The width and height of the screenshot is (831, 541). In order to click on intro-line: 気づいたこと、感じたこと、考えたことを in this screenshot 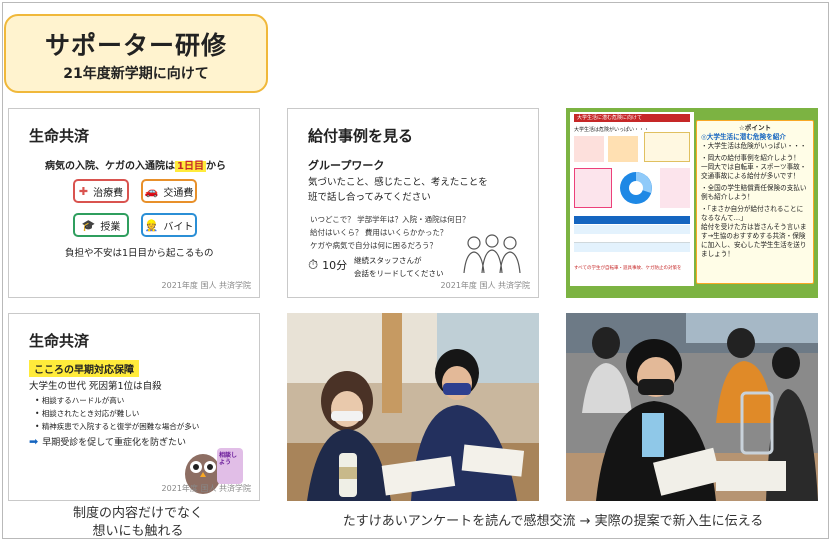, I will do `click(398, 182)`.